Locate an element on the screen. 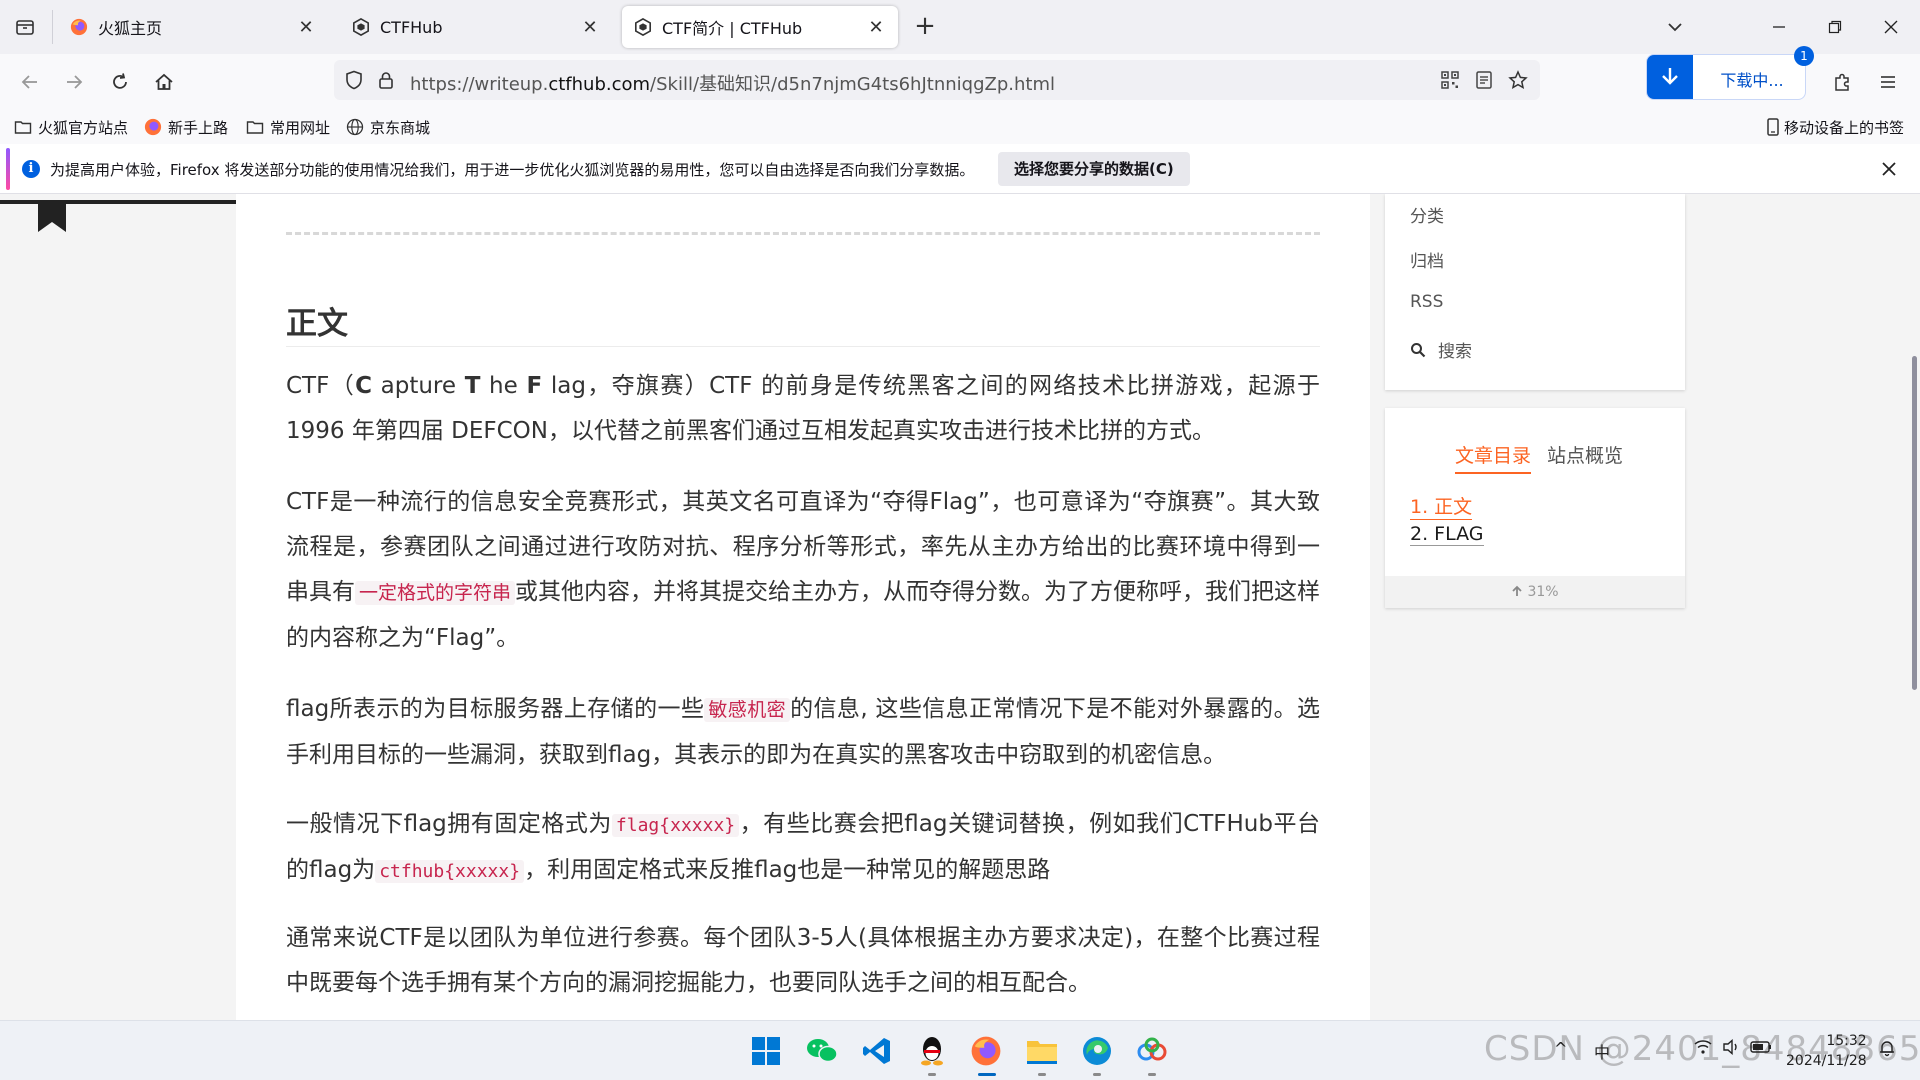 This screenshot has height=1080, width=1920. back-button is located at coordinates (30, 82).